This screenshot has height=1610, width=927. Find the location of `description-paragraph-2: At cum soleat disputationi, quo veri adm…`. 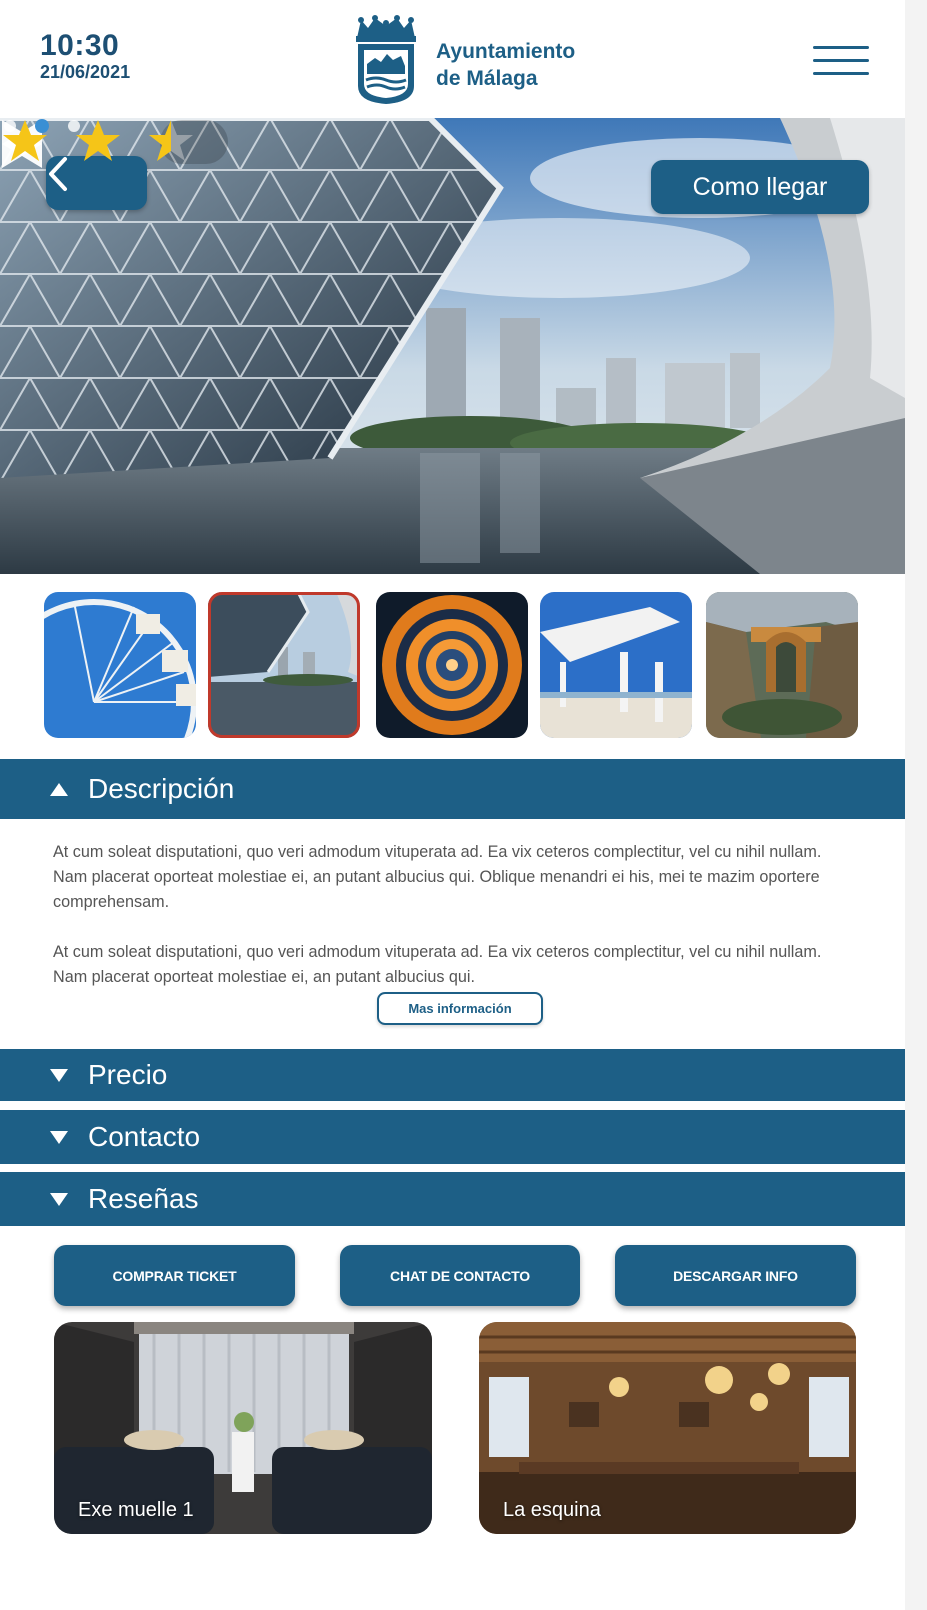

description-paragraph-2: At cum soleat disputationi, quo veri adm… is located at coordinates (437, 964).